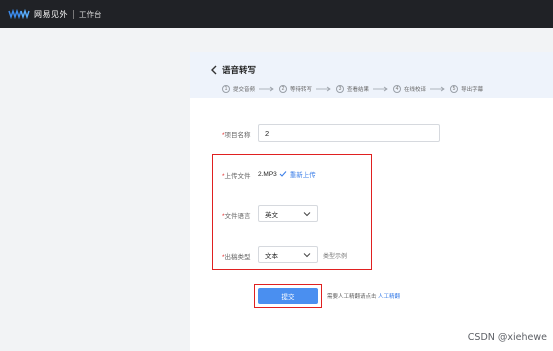 This screenshot has width=553, height=351. I want to click on chevron-left-icon, so click(213, 70).